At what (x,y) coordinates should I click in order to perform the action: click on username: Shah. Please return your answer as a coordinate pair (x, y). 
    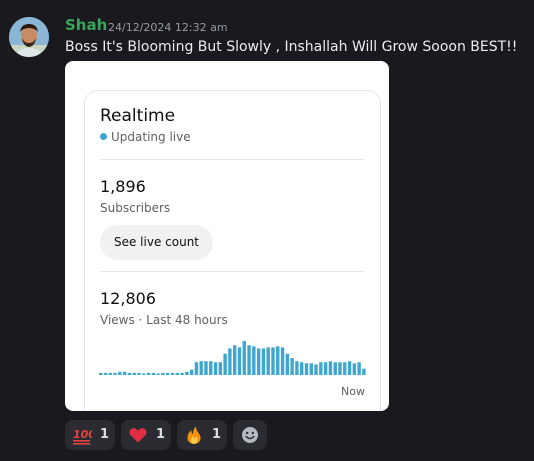
    Looking at the image, I should click on (86, 25).